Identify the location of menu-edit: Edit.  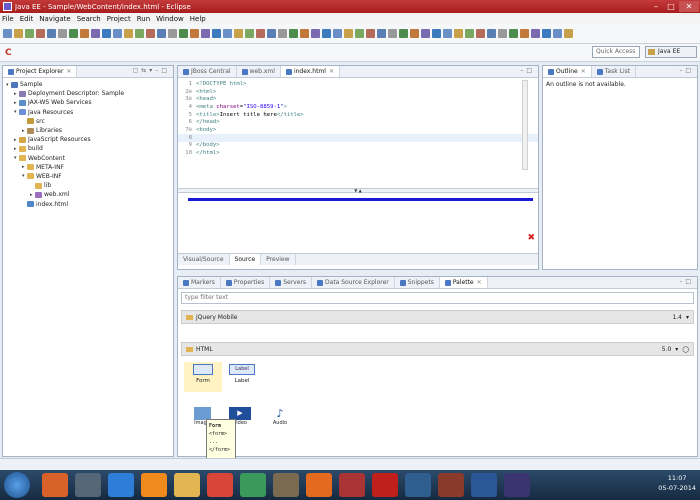
(27, 19).